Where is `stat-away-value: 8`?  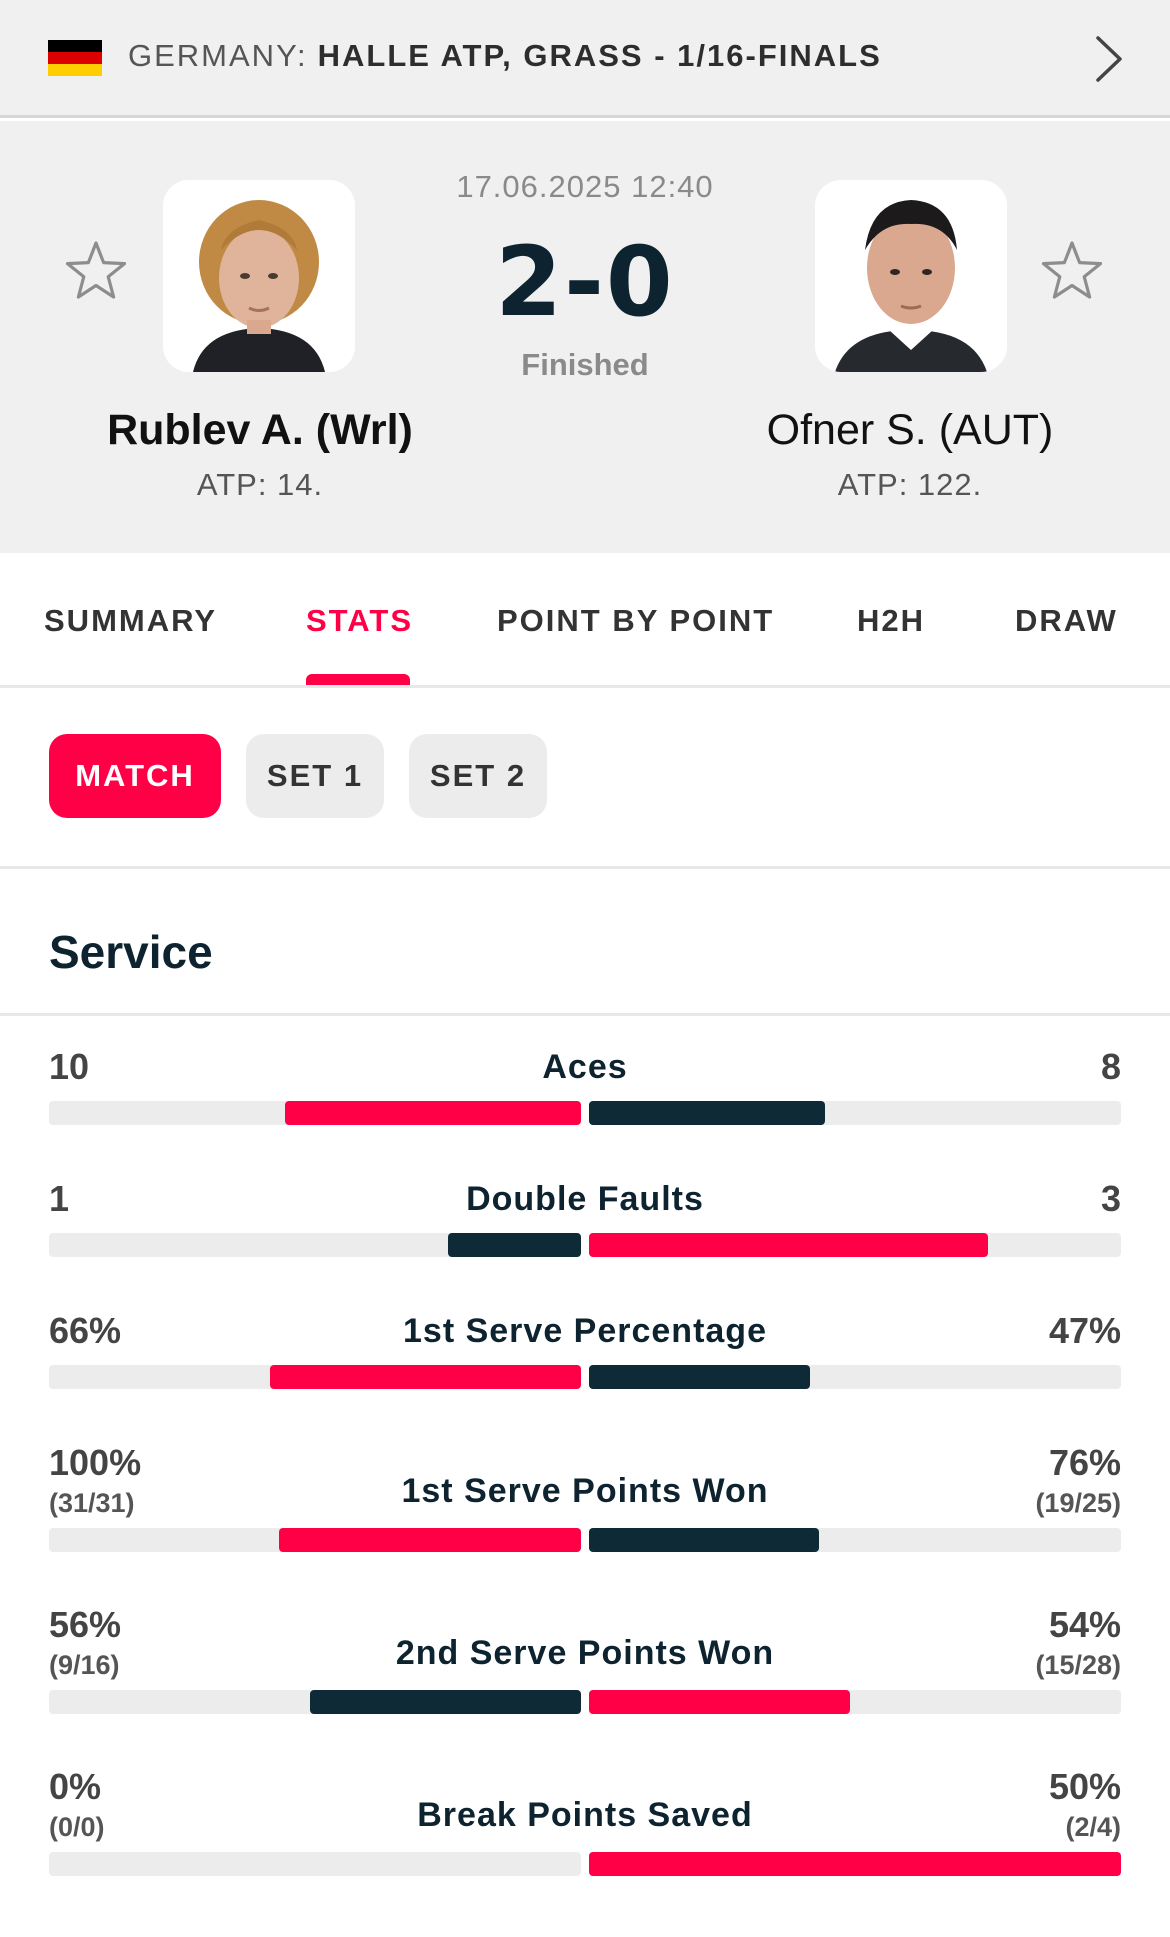 stat-away-value: 8 is located at coordinates (1110, 1066).